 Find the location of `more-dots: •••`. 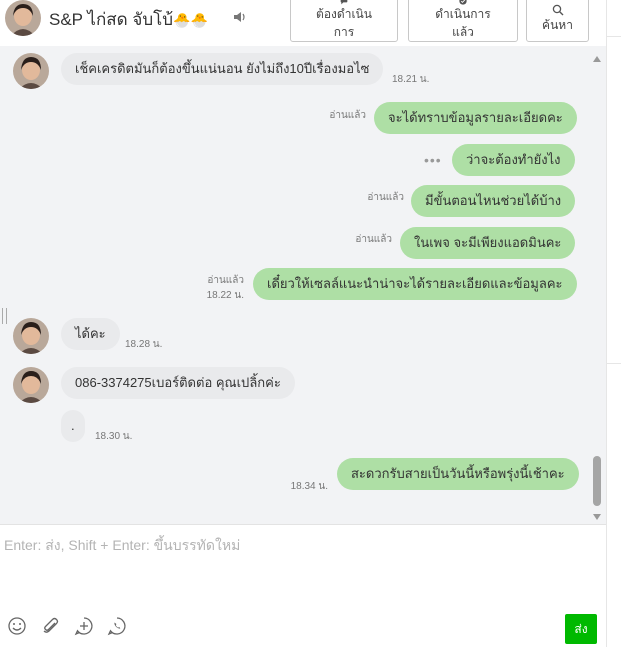

more-dots: ••• is located at coordinates (433, 160).